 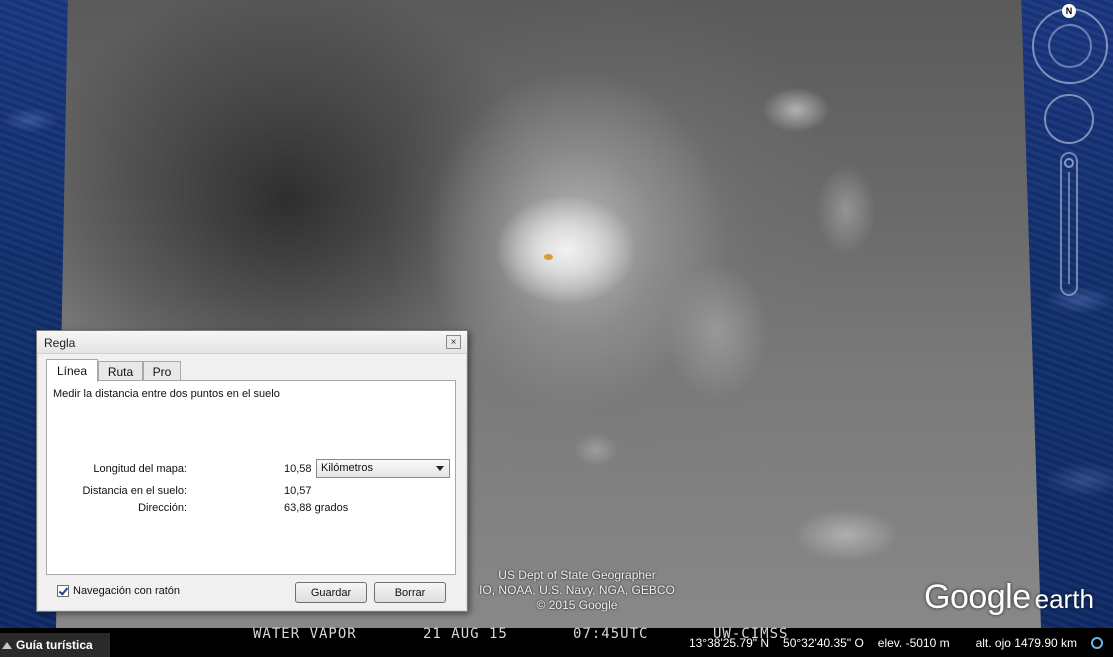 What do you see at coordinates (134, 491) in the screenshot?
I see `ground-distance-label: Distancia en el suelo:` at bounding box center [134, 491].